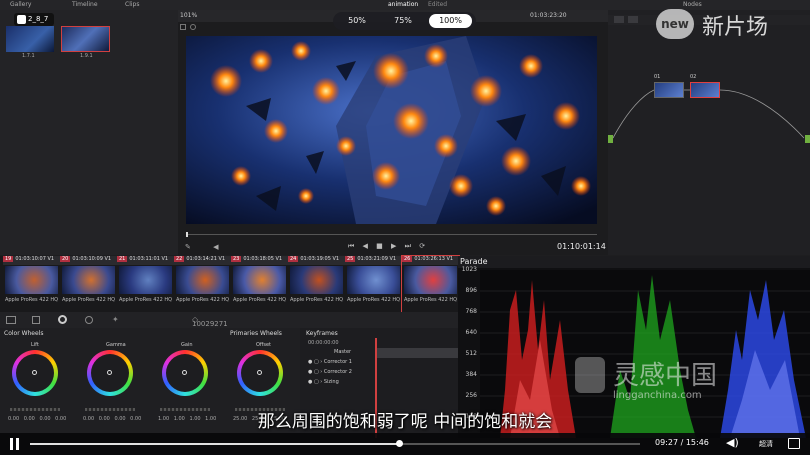 Image resolution: width=810 pixels, height=455 pixels. I want to click on pen-icon: ✎, so click(188, 247).